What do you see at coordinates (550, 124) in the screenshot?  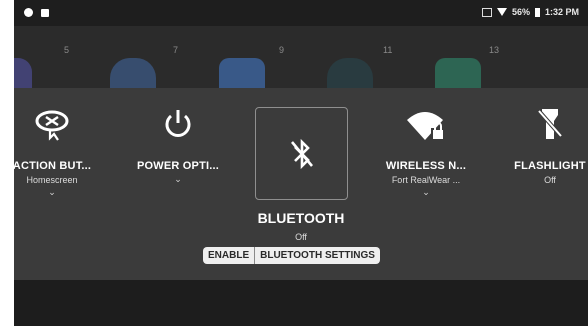 I see `flashlight-off-icon` at bounding box center [550, 124].